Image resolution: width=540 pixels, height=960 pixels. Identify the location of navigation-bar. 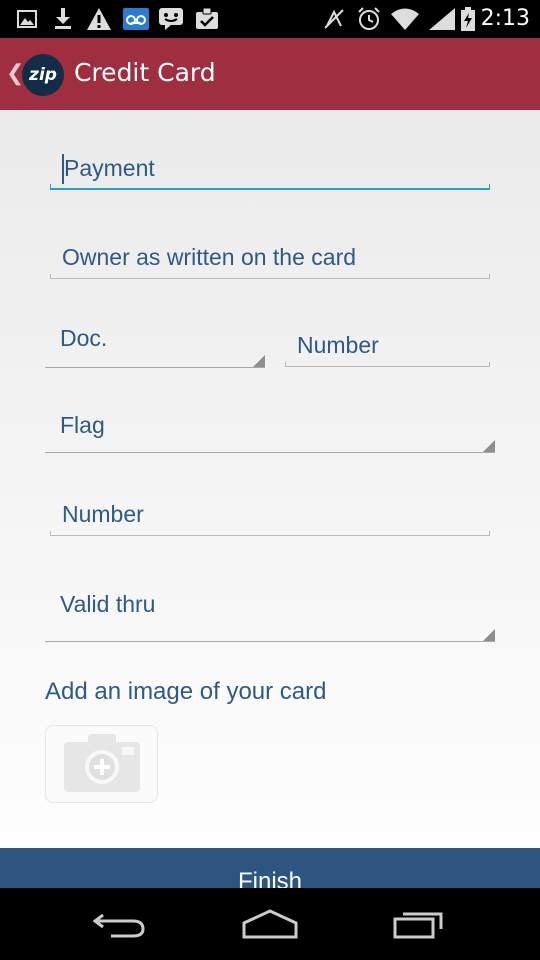
(270, 924).